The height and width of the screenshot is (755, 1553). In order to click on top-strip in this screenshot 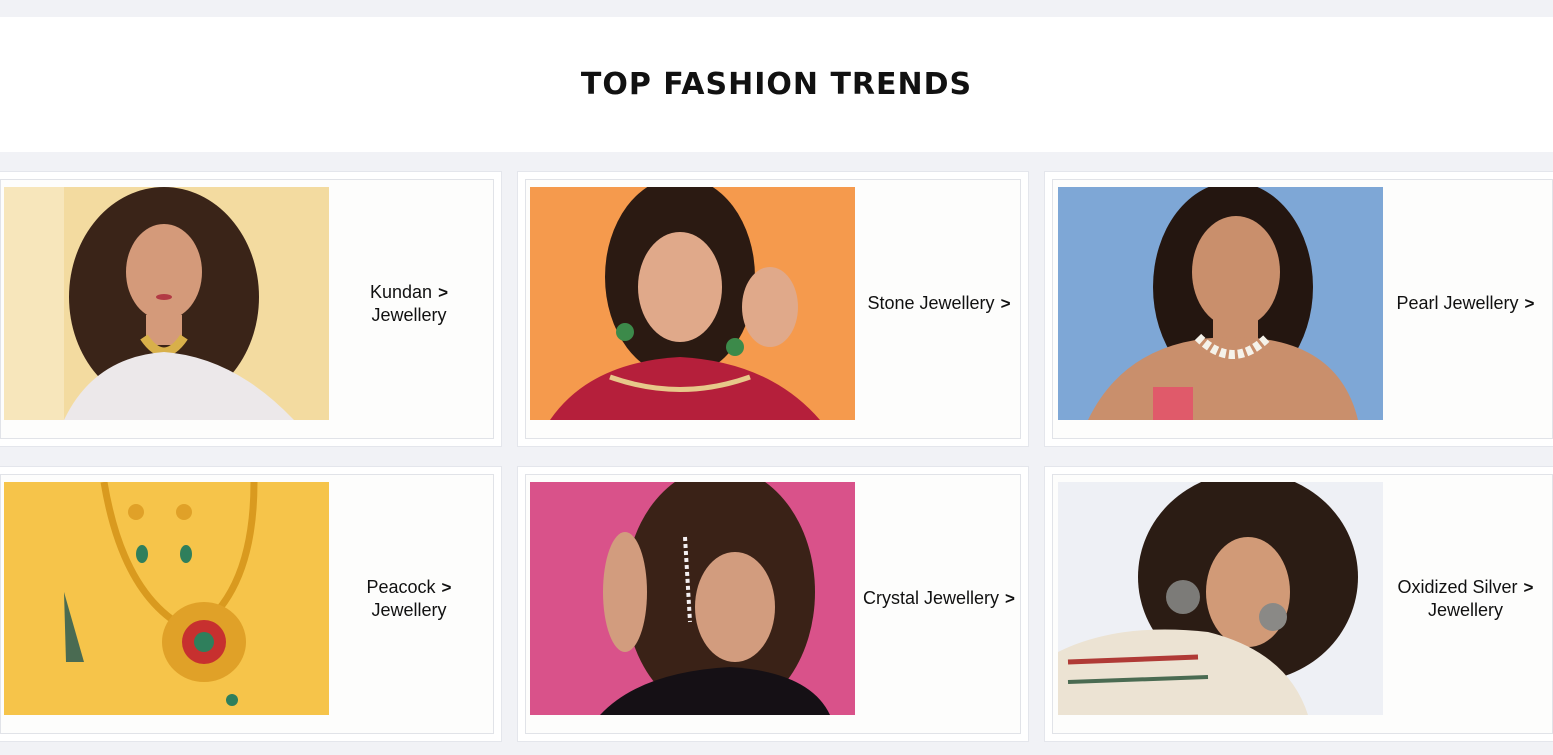, I will do `click(776, 8)`.